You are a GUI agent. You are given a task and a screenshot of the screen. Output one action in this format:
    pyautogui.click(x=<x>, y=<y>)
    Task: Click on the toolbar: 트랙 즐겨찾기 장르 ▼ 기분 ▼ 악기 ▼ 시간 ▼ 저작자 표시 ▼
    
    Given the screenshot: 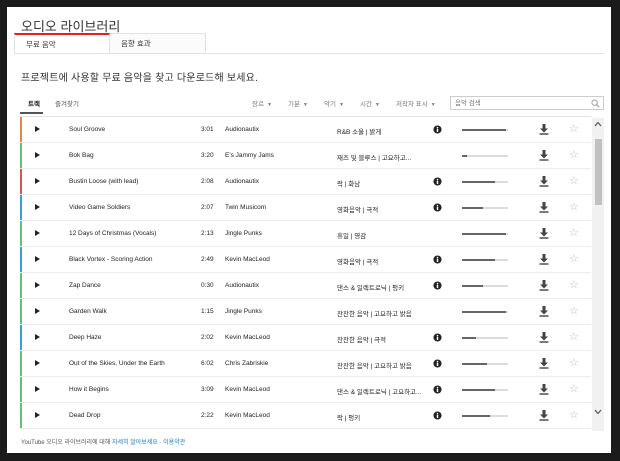 What is the action you would take?
    pyautogui.click(x=309, y=105)
    